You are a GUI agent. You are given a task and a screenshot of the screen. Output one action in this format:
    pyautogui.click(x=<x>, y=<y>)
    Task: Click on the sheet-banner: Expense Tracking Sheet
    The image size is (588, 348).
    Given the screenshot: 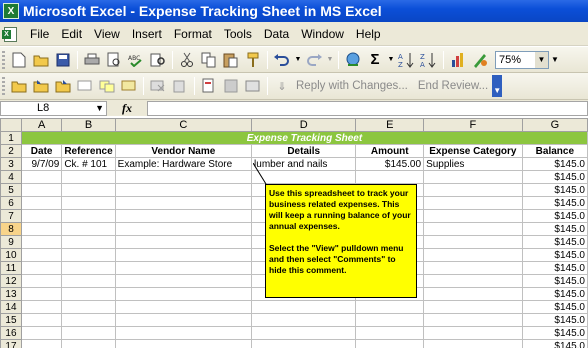 What is the action you would take?
    pyautogui.click(x=304, y=138)
    